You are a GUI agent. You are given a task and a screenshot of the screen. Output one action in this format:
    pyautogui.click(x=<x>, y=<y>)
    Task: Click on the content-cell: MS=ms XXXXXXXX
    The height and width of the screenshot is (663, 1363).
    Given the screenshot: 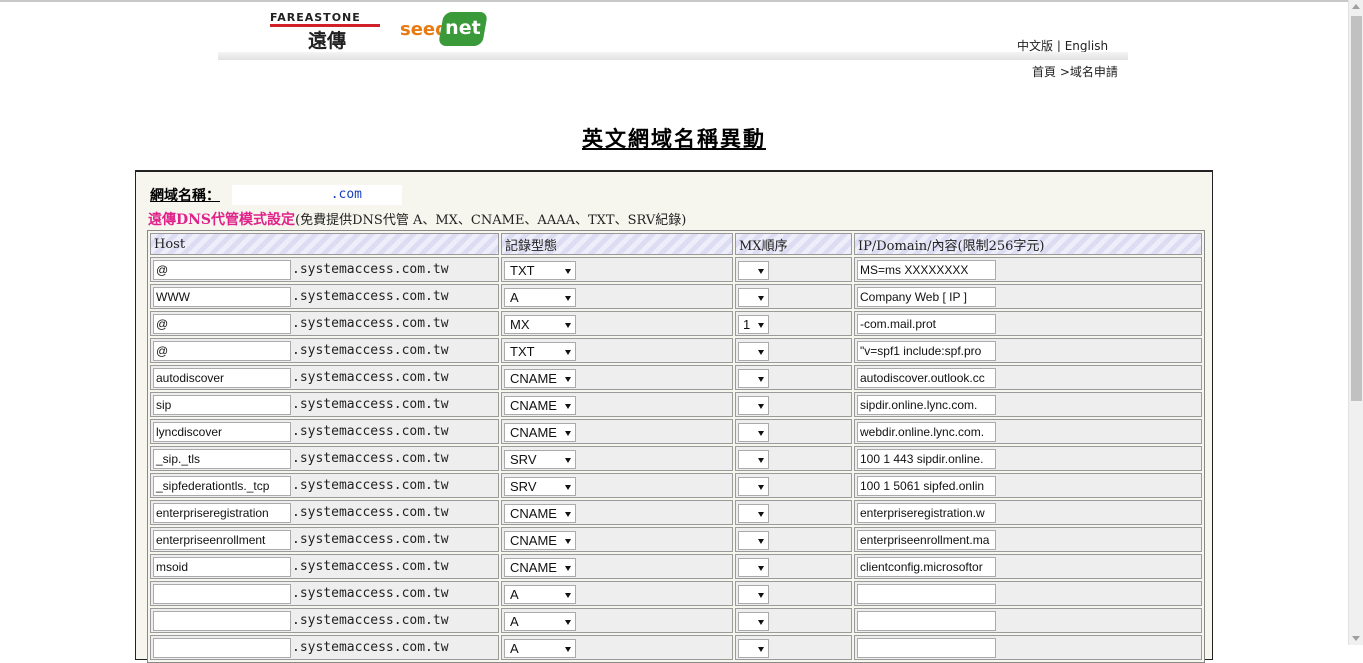 What is the action you would take?
    pyautogui.click(x=1028, y=269)
    